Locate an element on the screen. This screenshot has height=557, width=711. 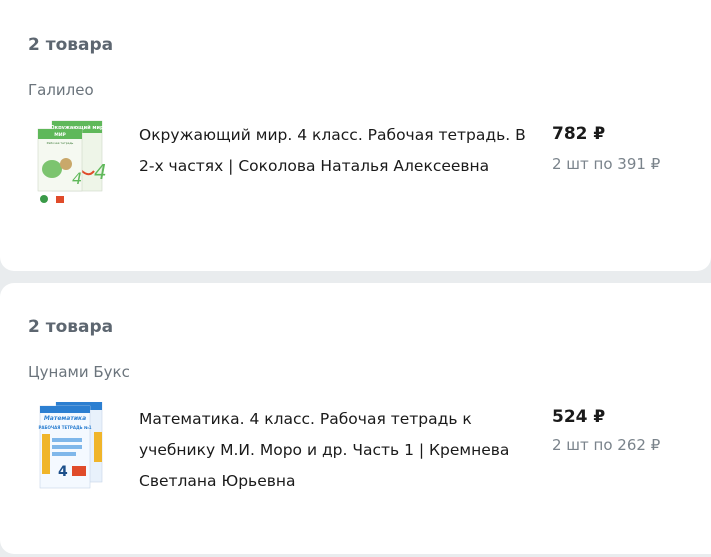
seller-name: Цунами Букс is located at coordinates (79, 372).